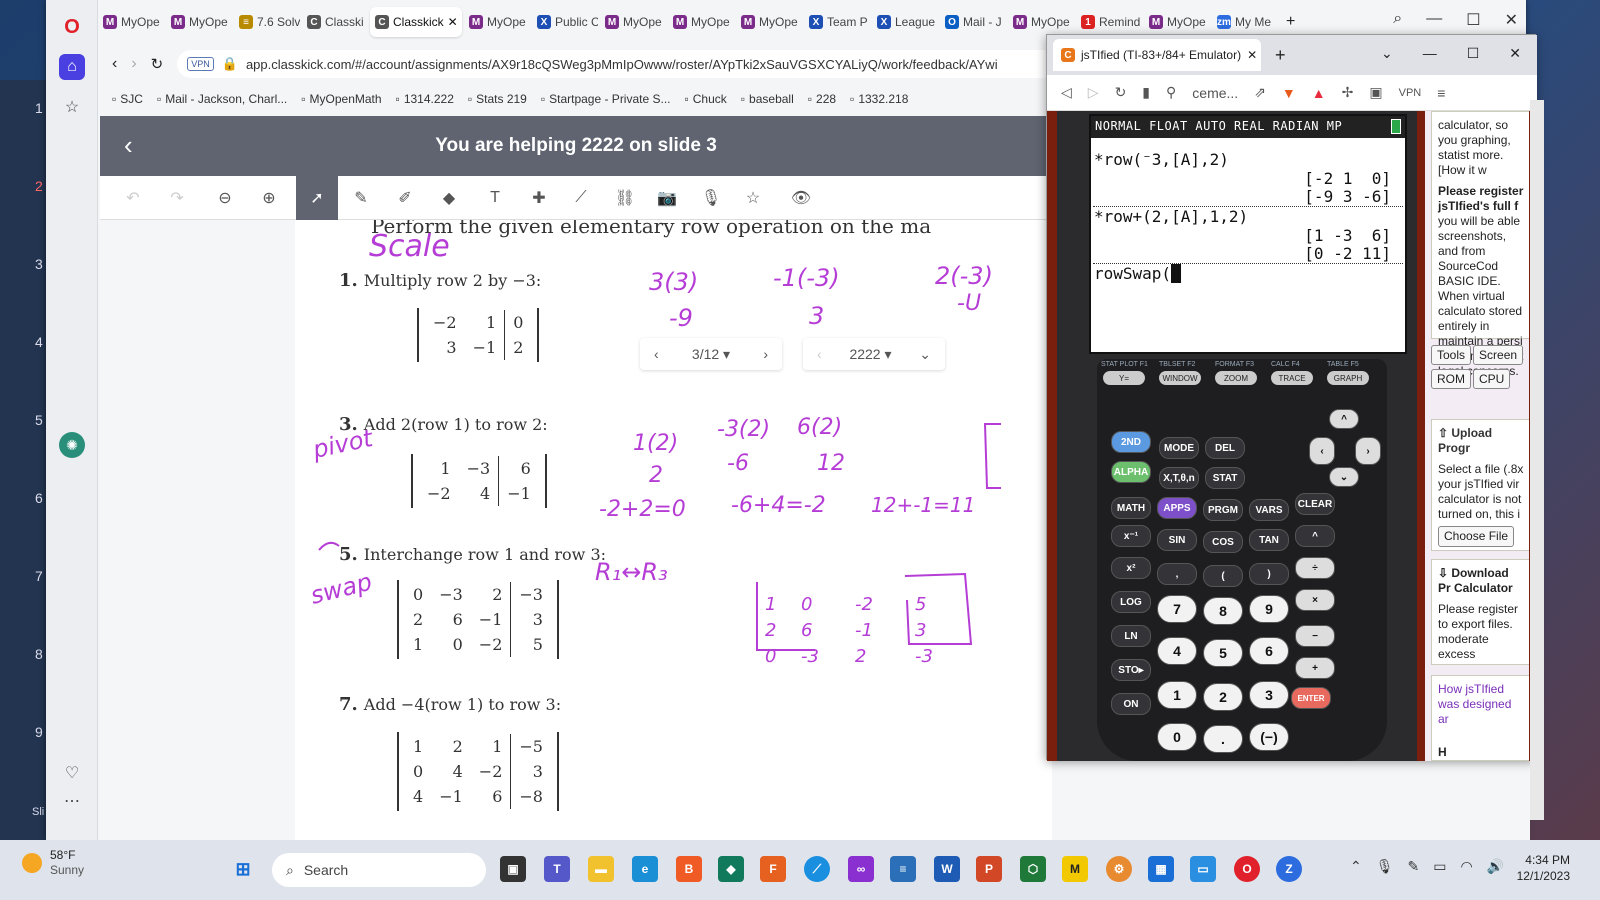 This screenshot has height=900, width=1600. I want to click on apps-key: APPS, so click(1177, 508).